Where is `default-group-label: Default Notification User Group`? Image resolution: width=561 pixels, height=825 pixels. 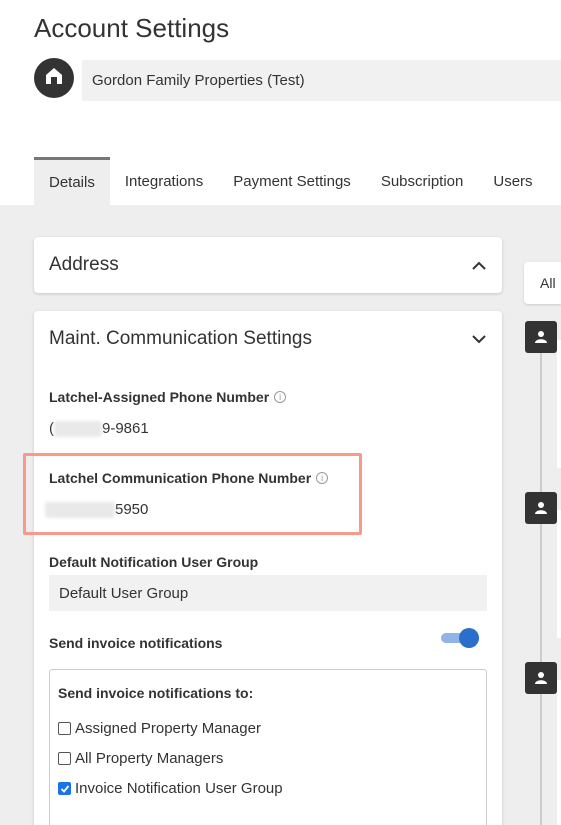 default-group-label: Default Notification User Group is located at coordinates (153, 562).